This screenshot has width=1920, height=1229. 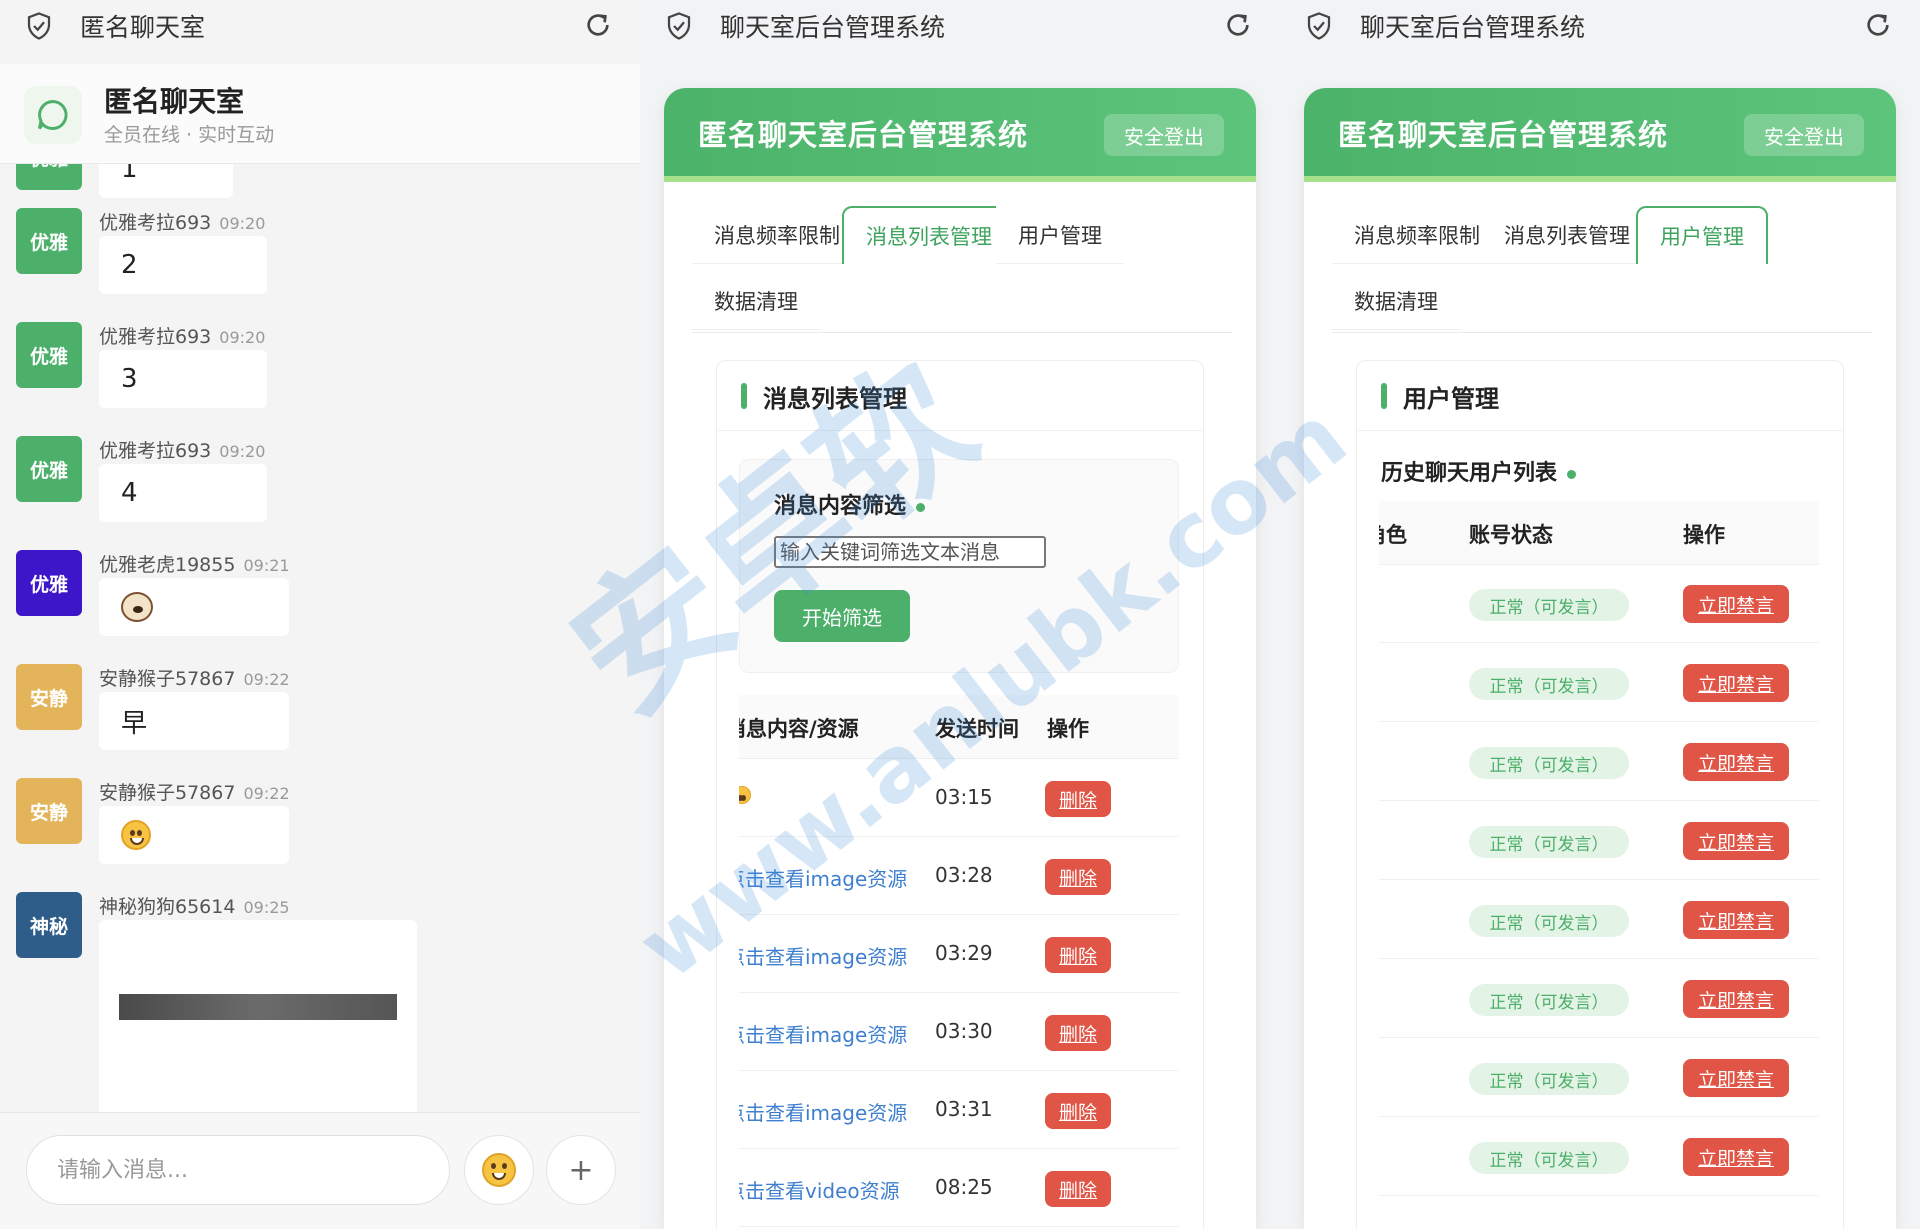 What do you see at coordinates (174, 101) in the screenshot?
I see `chat-title: 匿名聊天室` at bounding box center [174, 101].